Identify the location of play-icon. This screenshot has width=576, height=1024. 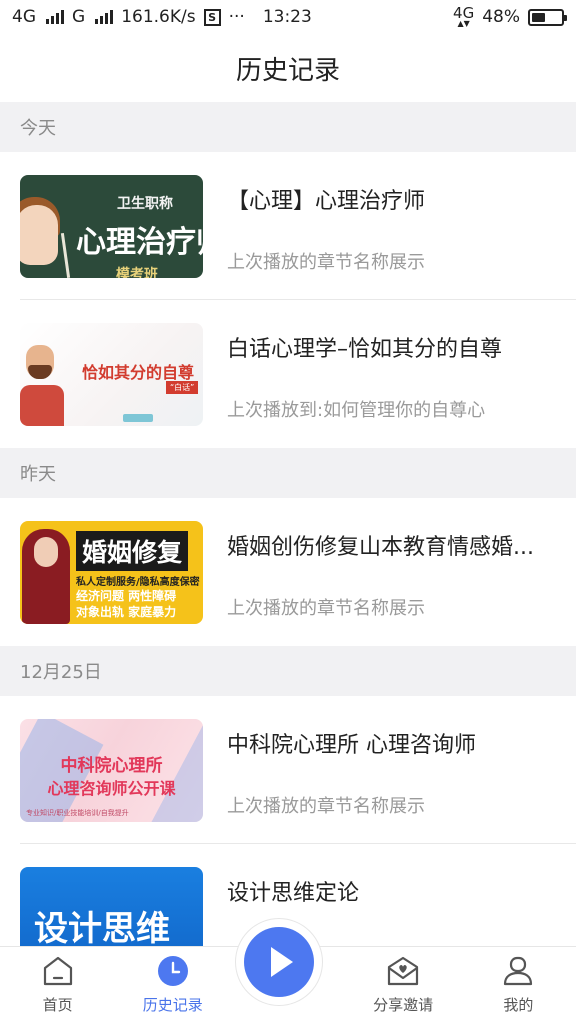
(282, 962).